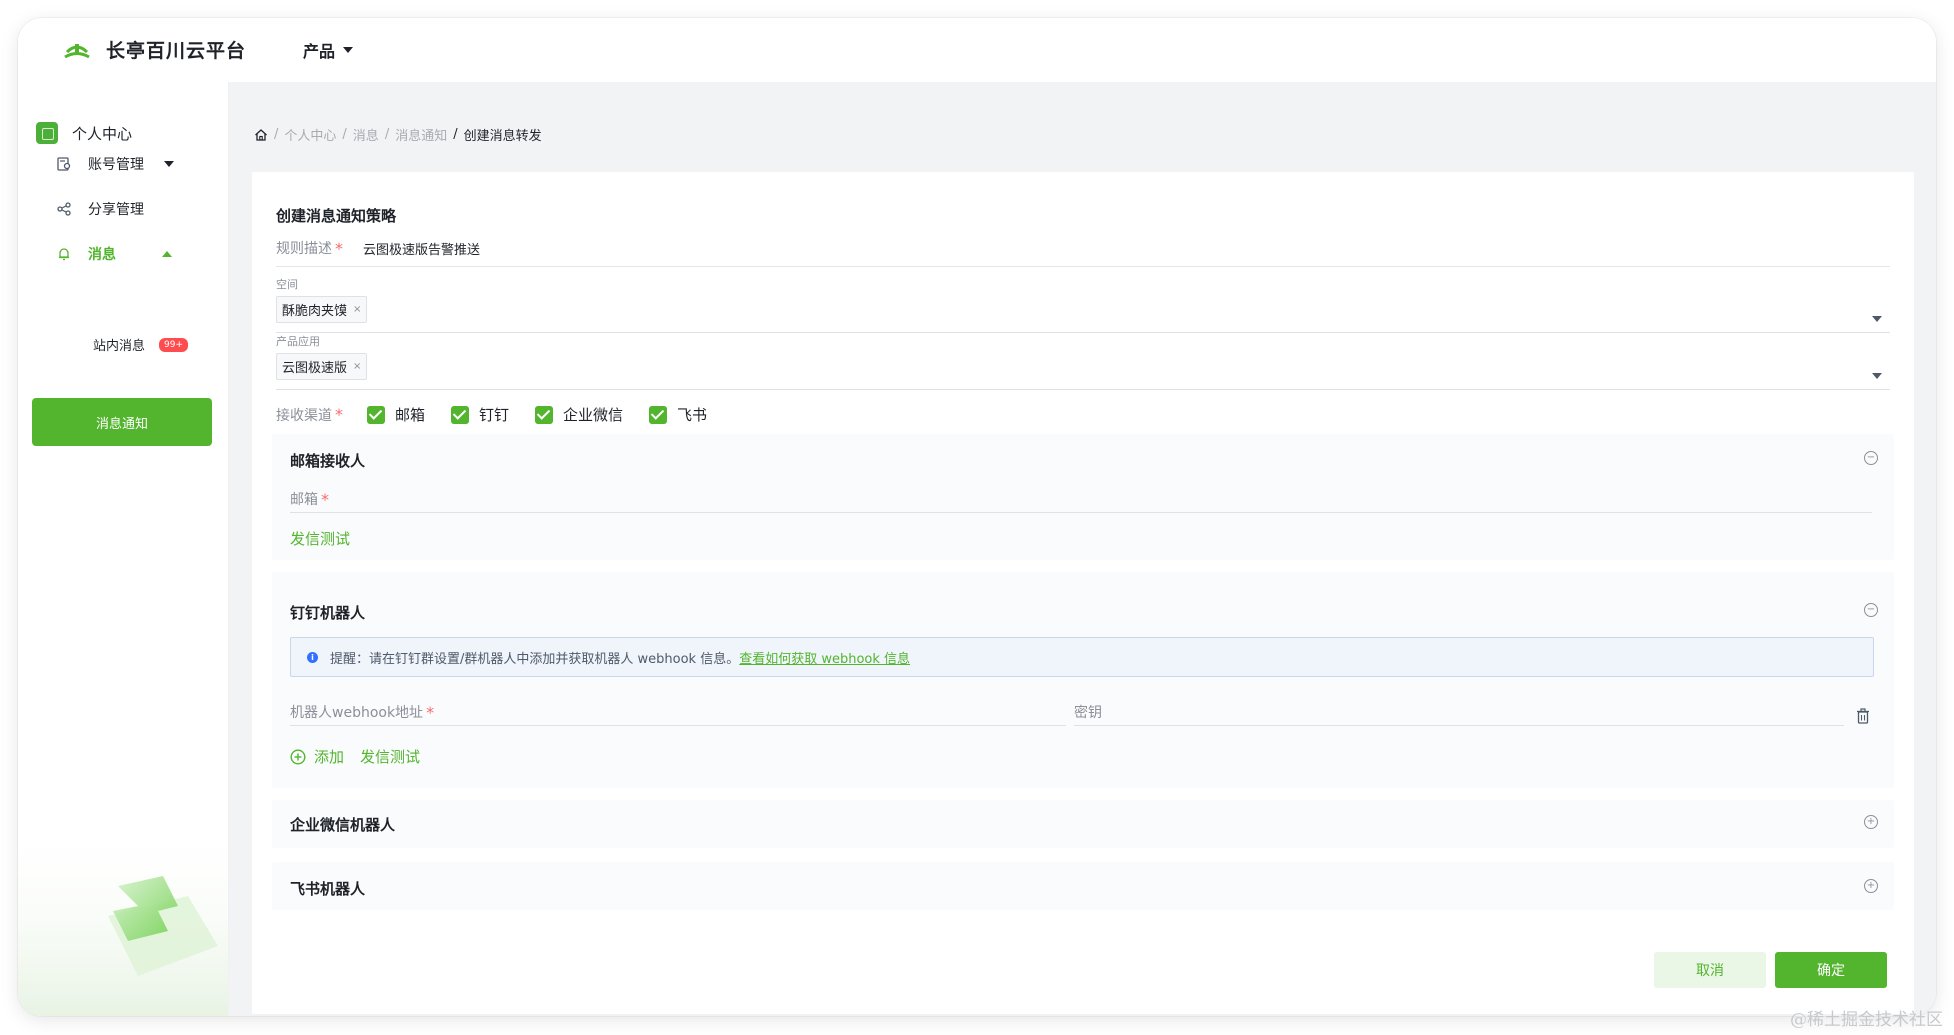  I want to click on selected-tag: 酥脆肉夹馍 ×, so click(322, 309).